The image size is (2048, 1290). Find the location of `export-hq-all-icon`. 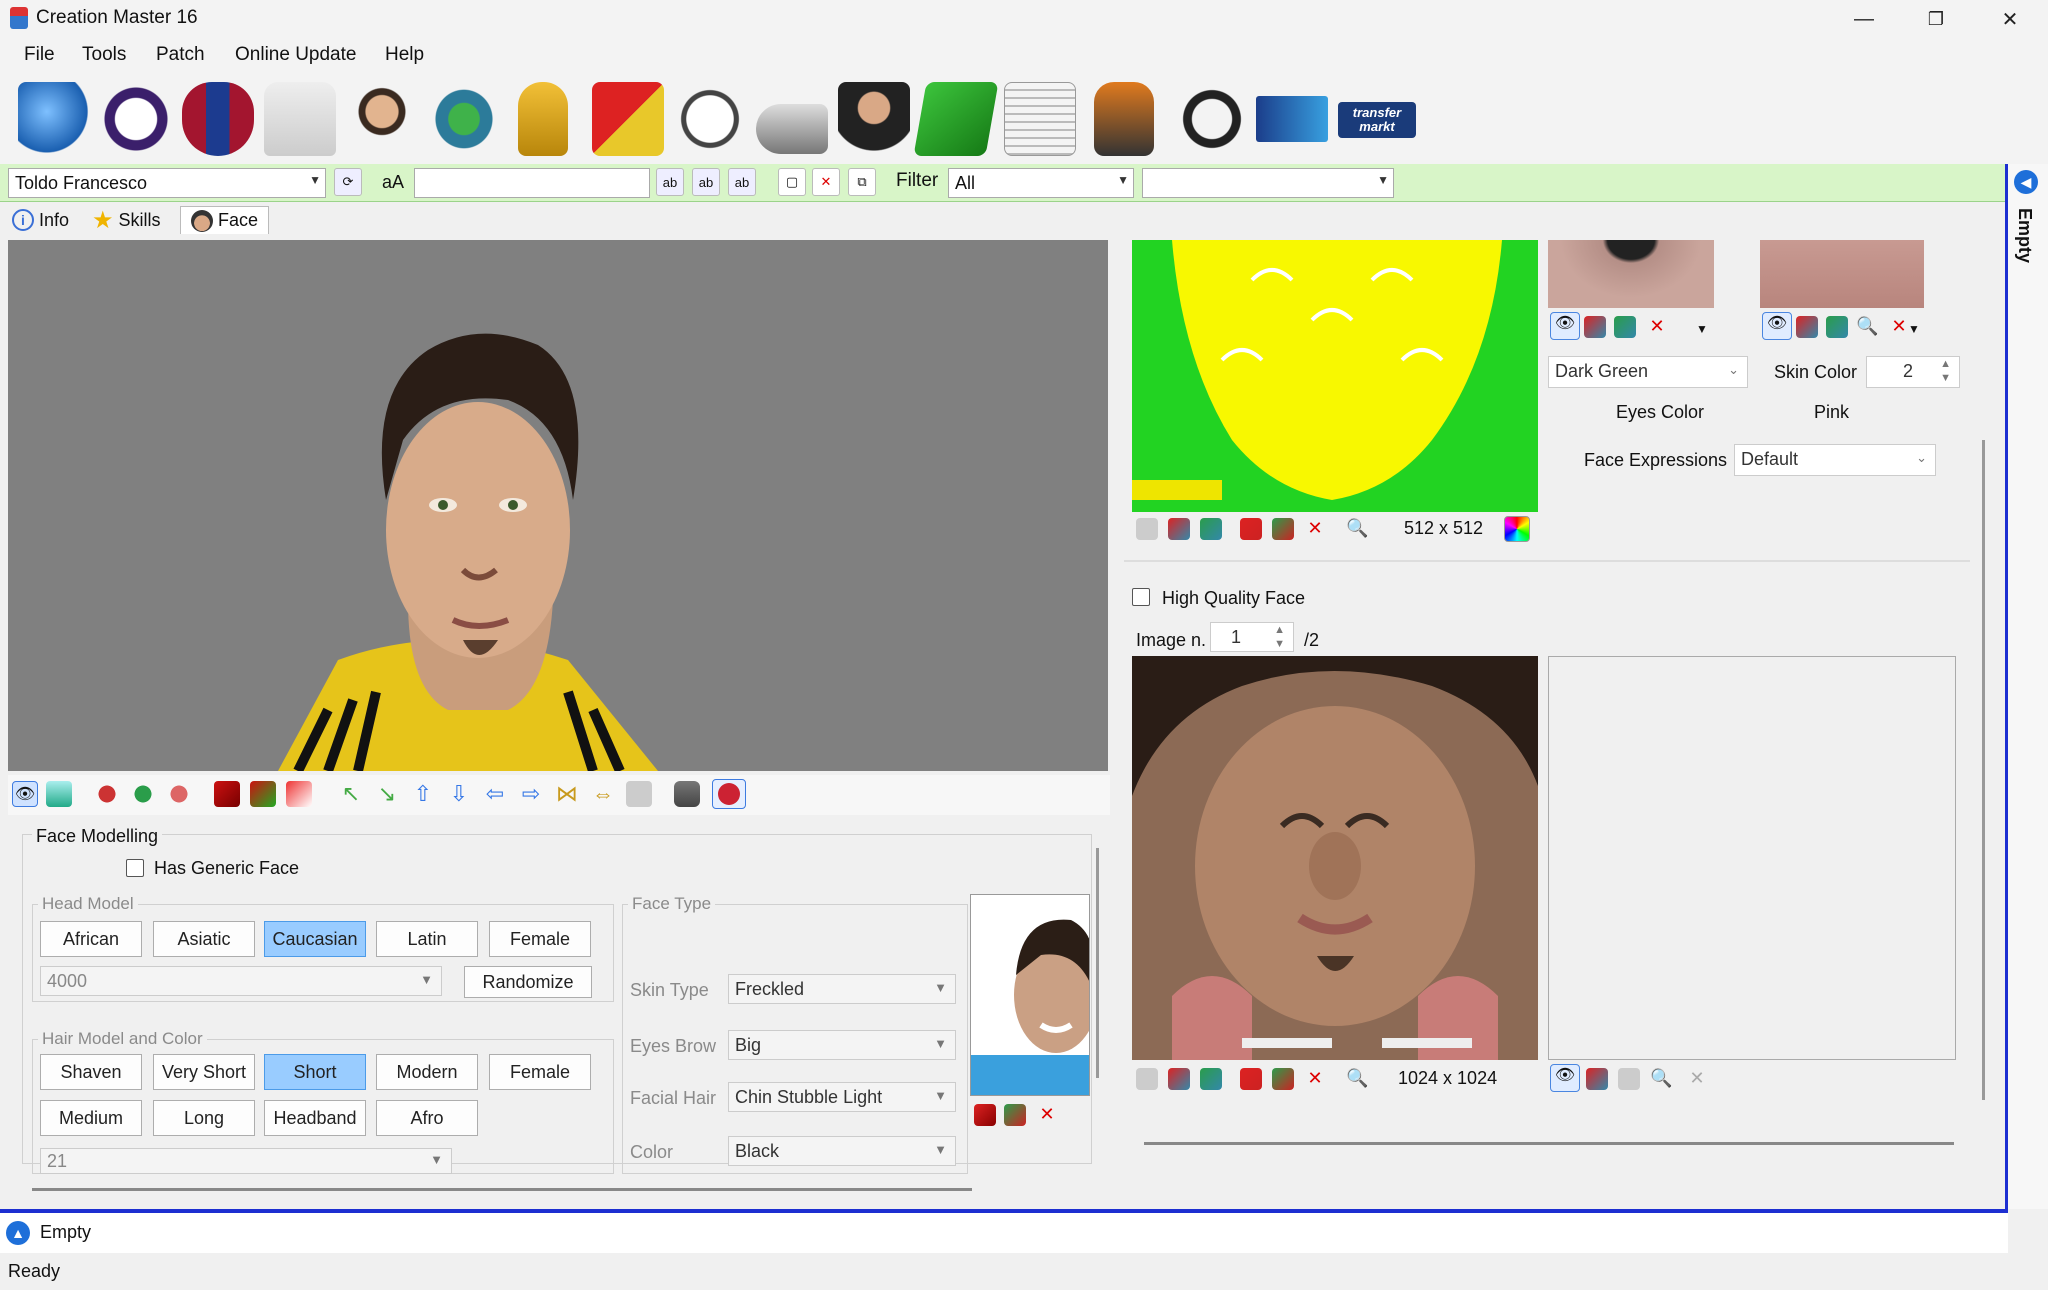

export-hq-all-icon is located at coordinates (1283, 1079).